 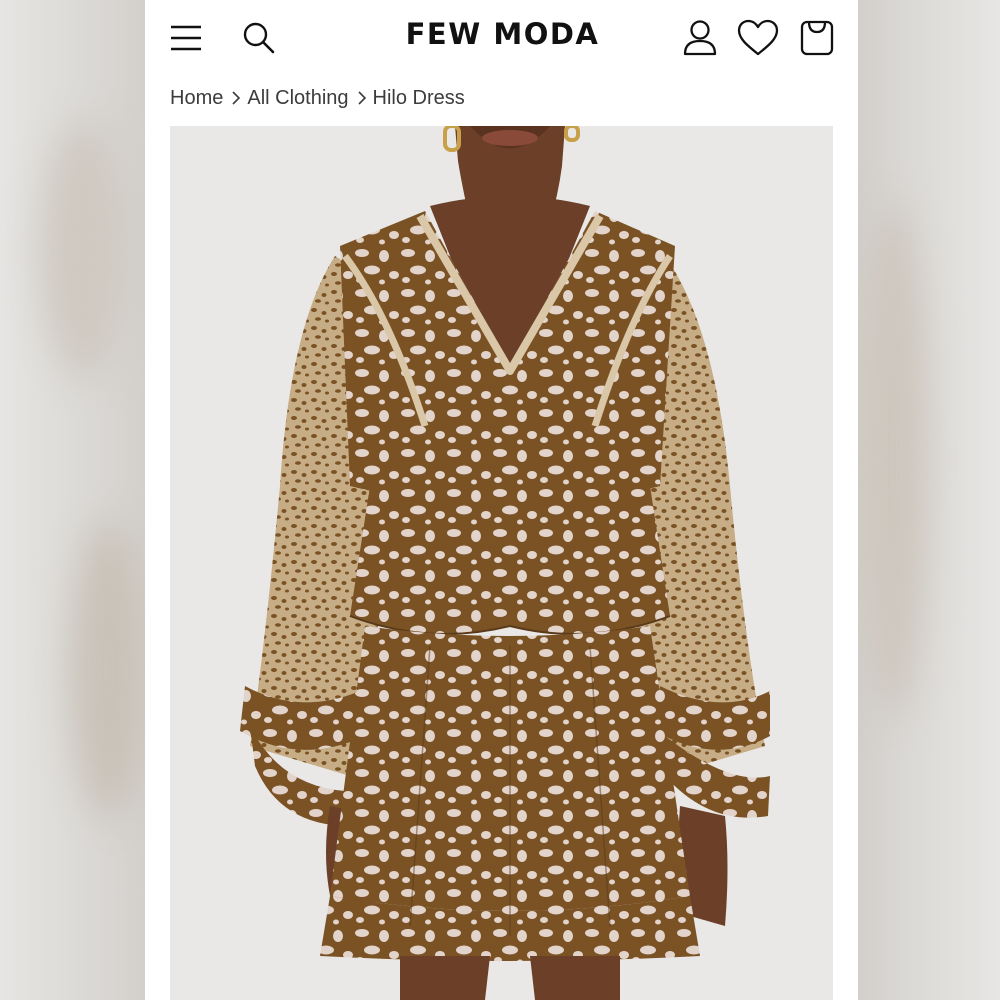 I want to click on breadcrumb-all-clothing: All Clothing, so click(x=297, y=98).